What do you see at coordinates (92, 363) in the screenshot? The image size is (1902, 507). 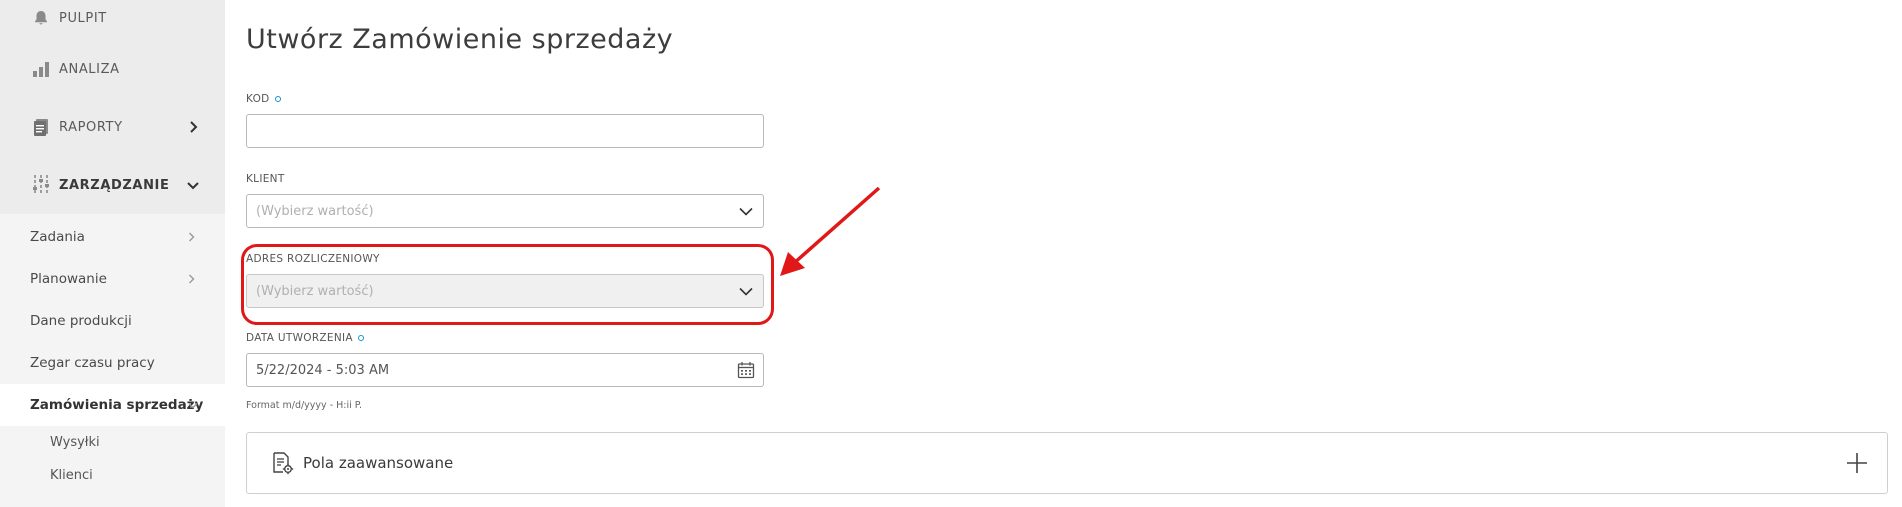 I see `sidebar-subitem-label: Zegar czasu pracy` at bounding box center [92, 363].